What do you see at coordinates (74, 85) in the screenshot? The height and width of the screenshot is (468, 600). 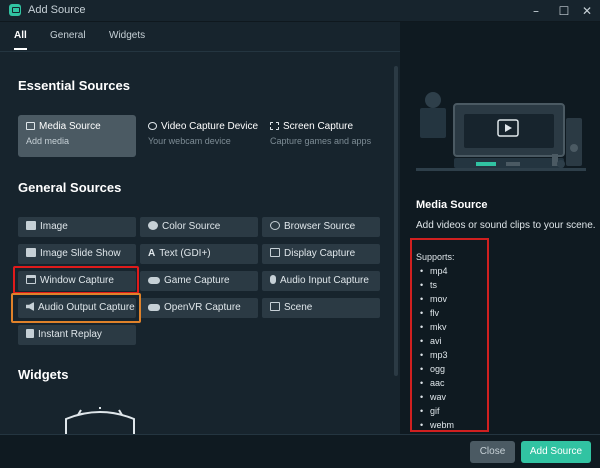 I see `essential-sources-title: Essential Sources` at bounding box center [74, 85].